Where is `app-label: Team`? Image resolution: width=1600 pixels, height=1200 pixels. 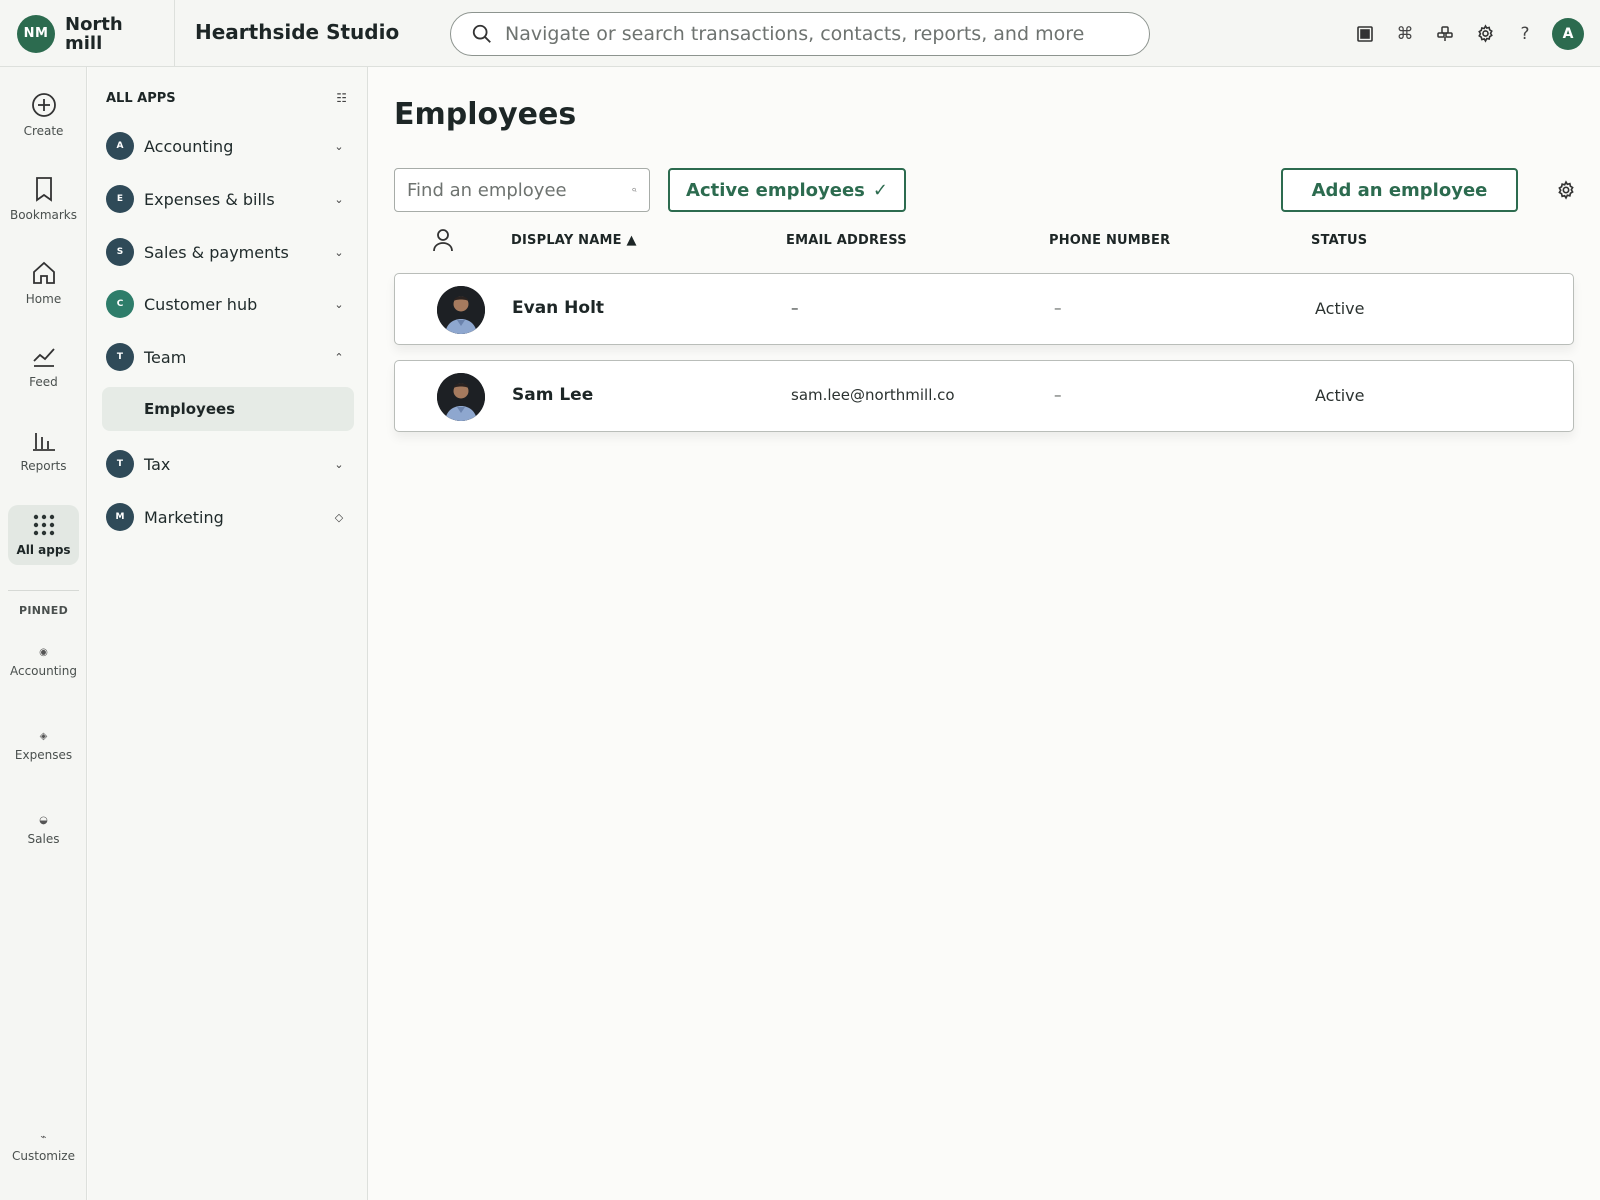
app-label: Team is located at coordinates (165, 357).